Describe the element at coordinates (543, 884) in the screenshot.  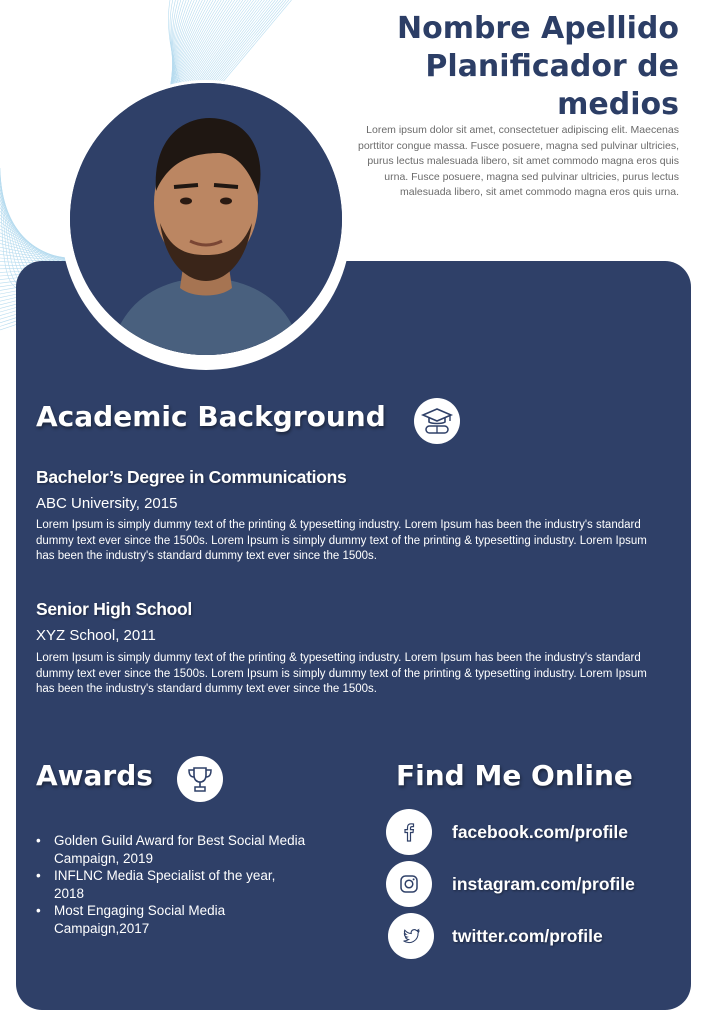
I see `instagram-link: instagram.com/profile` at that location.